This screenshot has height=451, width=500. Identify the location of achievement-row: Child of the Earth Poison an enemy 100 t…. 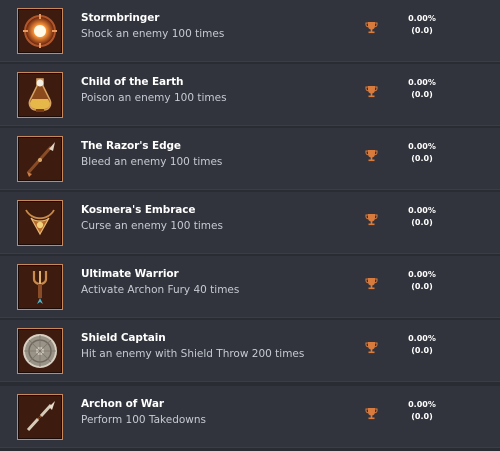
(250, 95).